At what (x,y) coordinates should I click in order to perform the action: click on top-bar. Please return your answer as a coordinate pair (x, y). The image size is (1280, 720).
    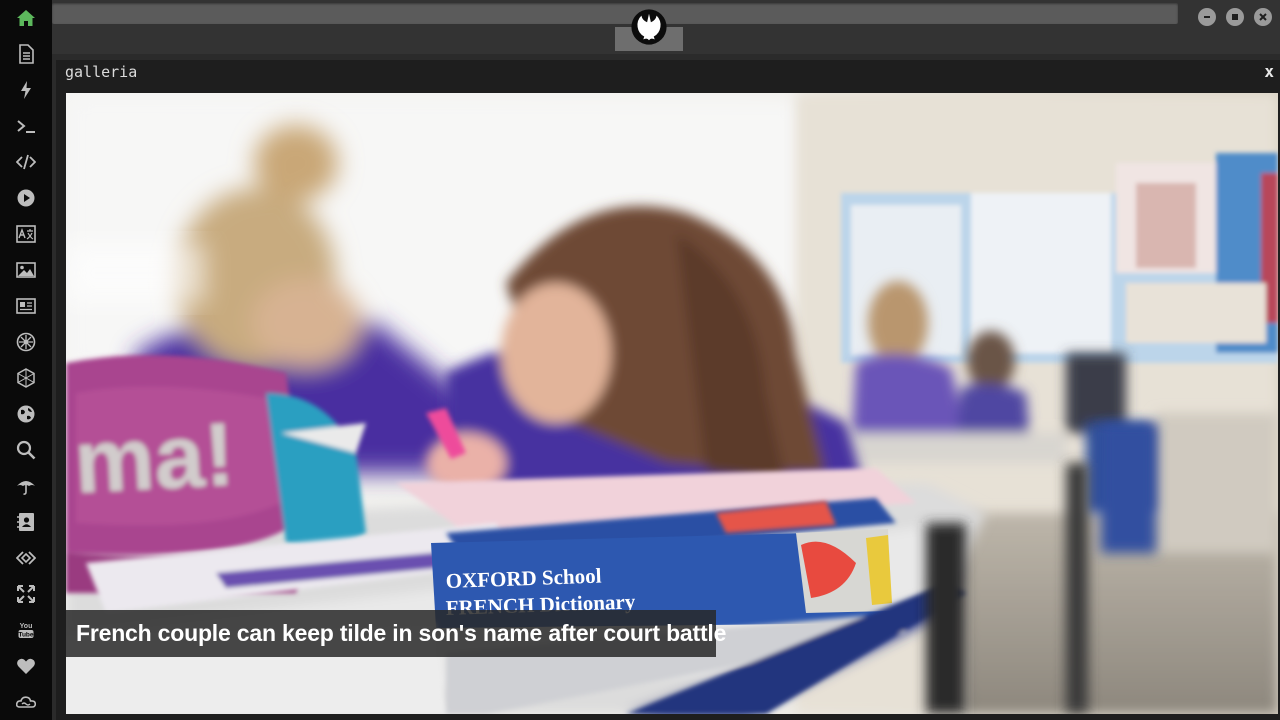
    Looking at the image, I should click on (666, 27).